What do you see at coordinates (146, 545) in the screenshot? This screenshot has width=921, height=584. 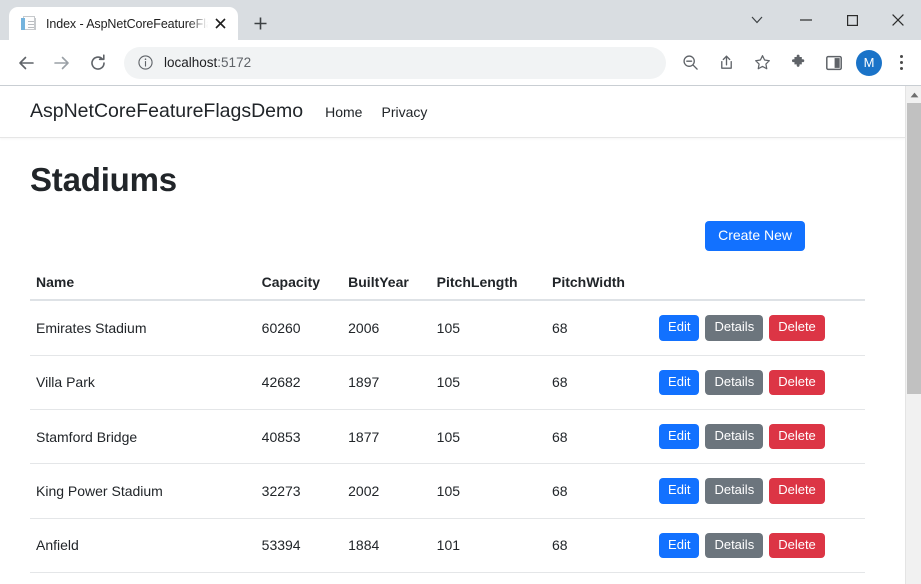 I see `cell-name: Anfield` at bounding box center [146, 545].